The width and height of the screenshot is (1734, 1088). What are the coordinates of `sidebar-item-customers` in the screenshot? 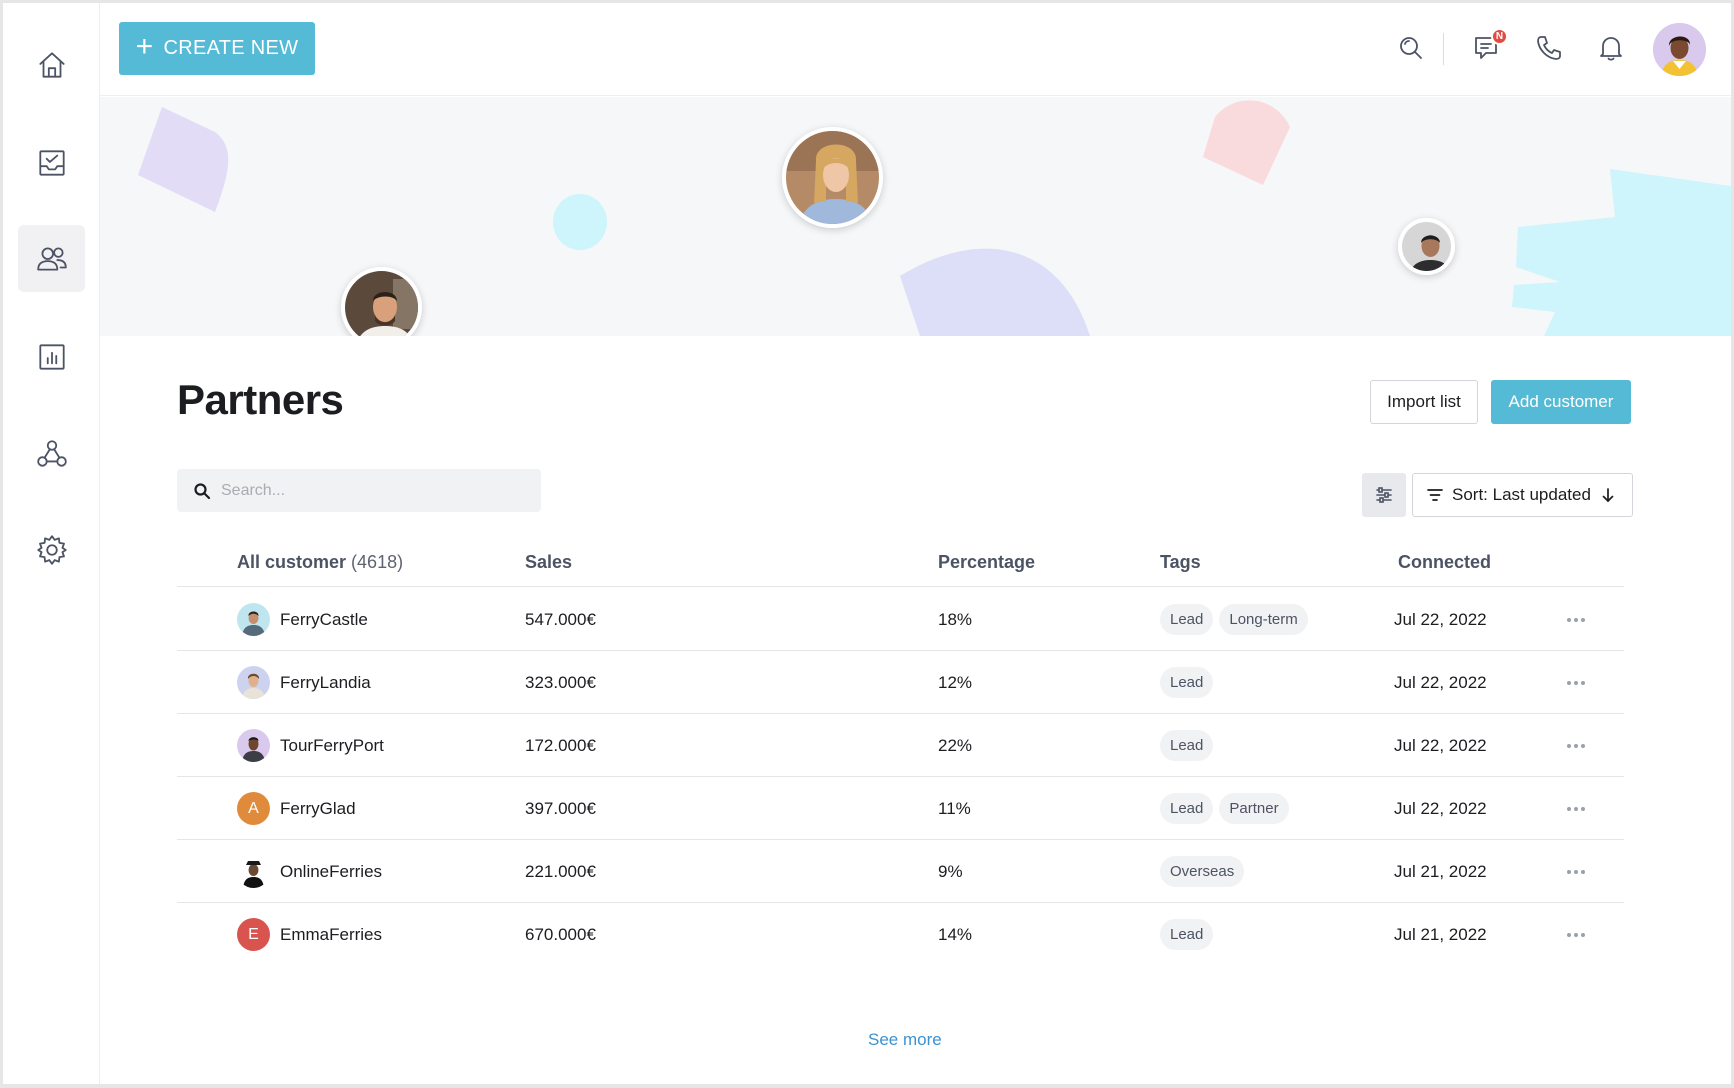 It's located at (51, 258).